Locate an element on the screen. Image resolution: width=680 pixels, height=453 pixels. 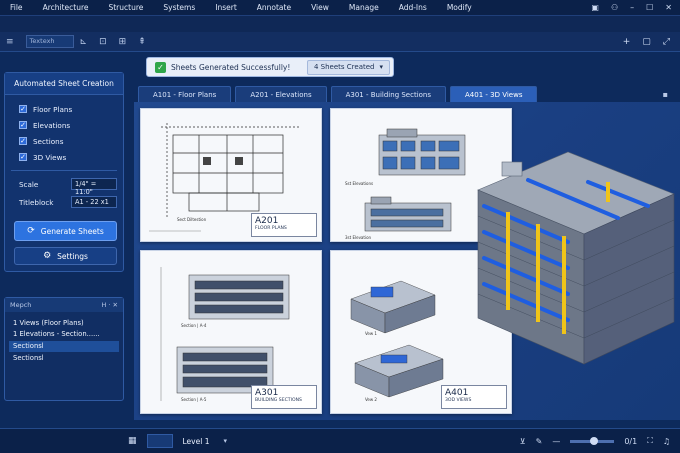
status-bar: ▦ Level 1 ▾ ⊻ ✎ — 0/1 ⛶ ♫ is located at coordinates (340, 440).